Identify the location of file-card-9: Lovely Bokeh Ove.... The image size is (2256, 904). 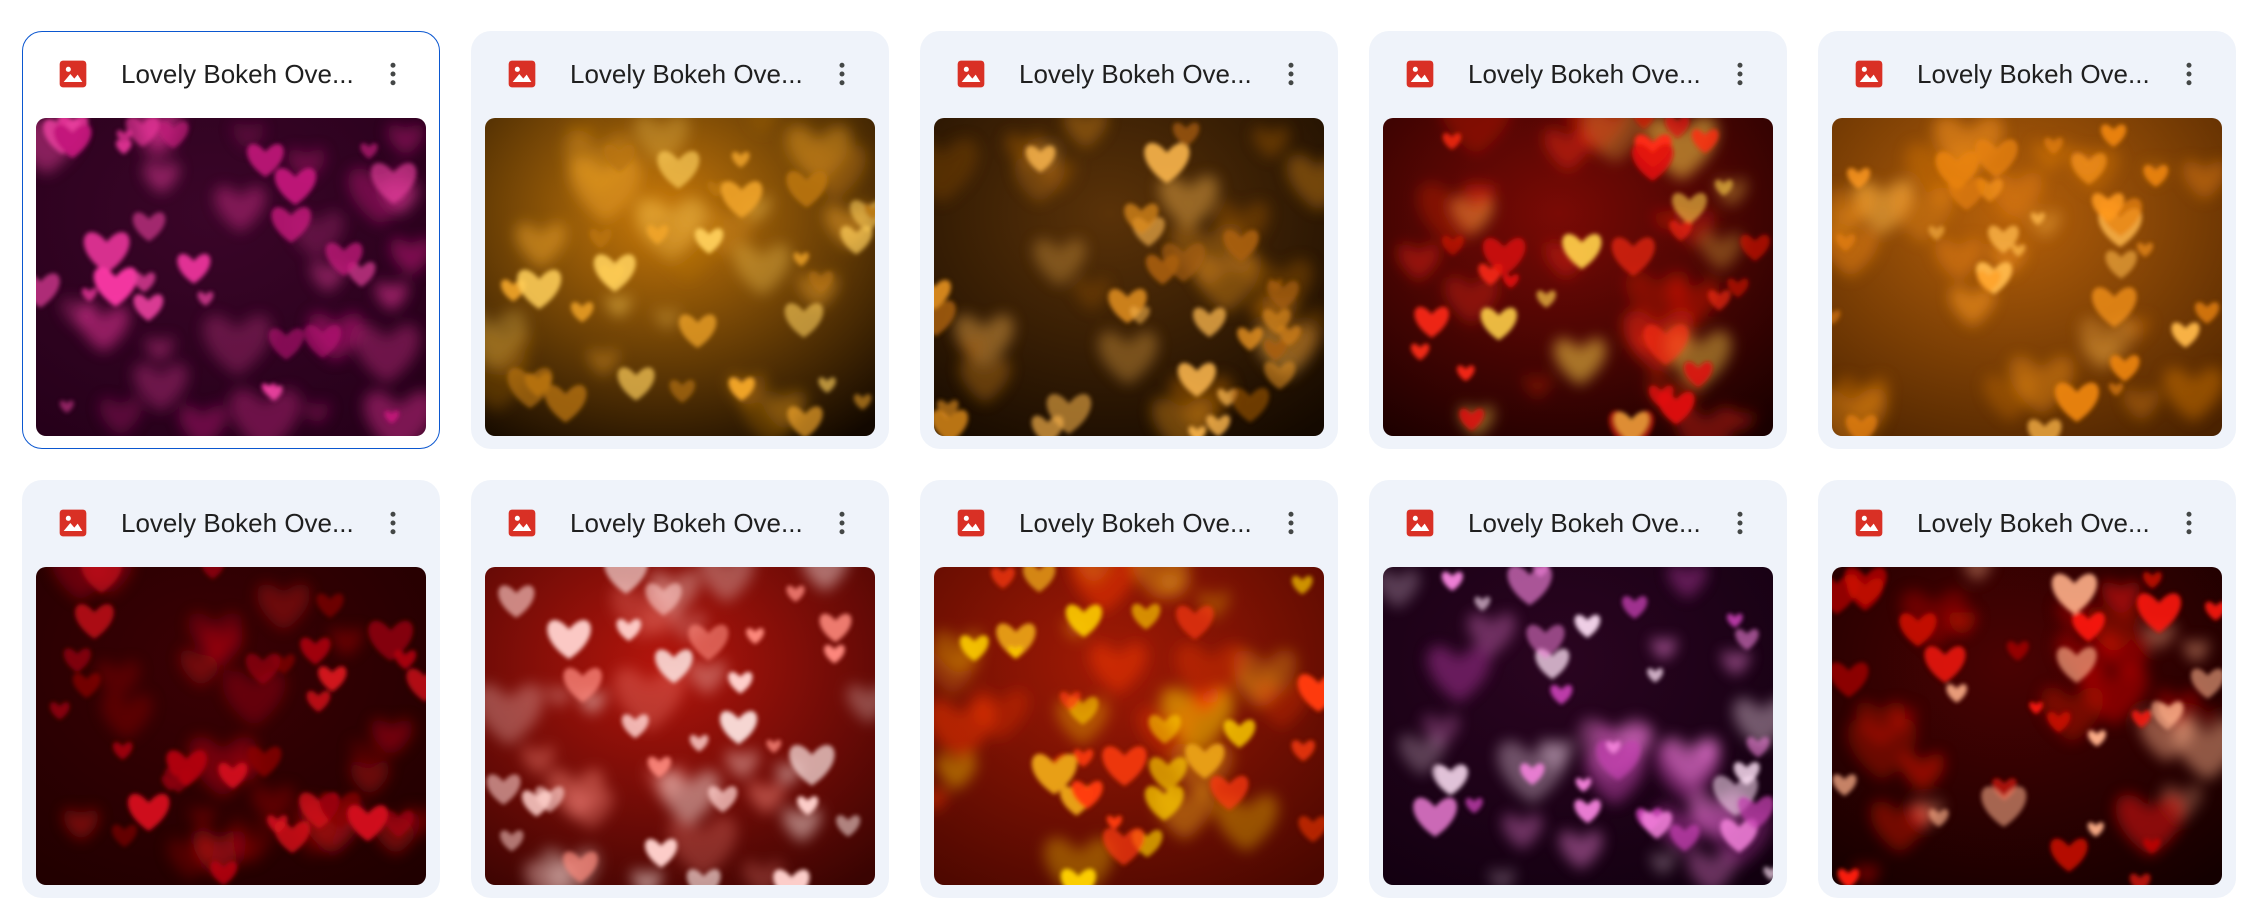
(1578, 689).